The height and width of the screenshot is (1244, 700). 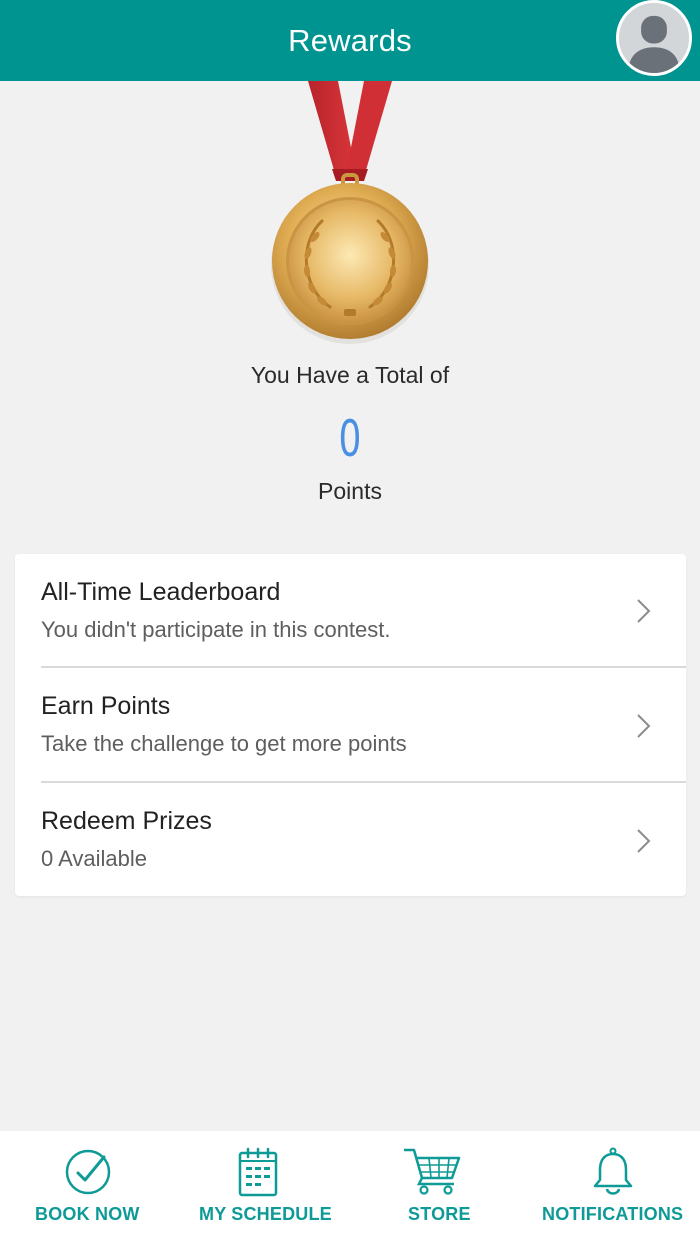 I want to click on redeem-prizes-subtitle: 0 Available, so click(x=94, y=858).